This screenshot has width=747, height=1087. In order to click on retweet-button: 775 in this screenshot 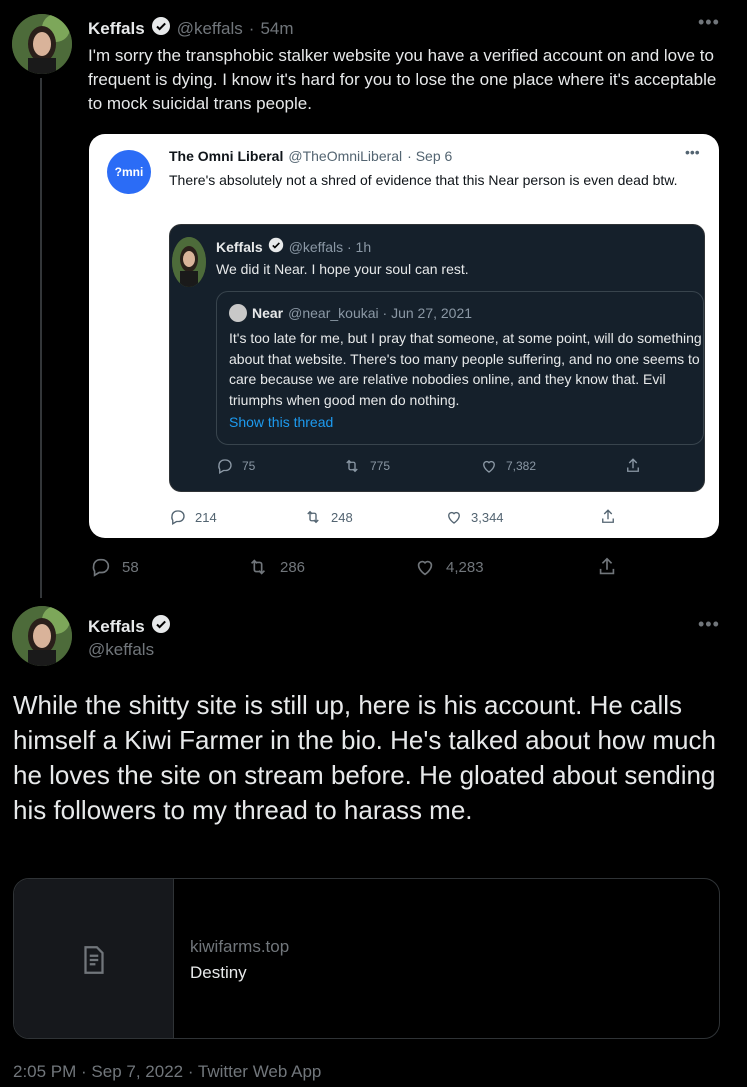, I will do `click(366, 466)`.